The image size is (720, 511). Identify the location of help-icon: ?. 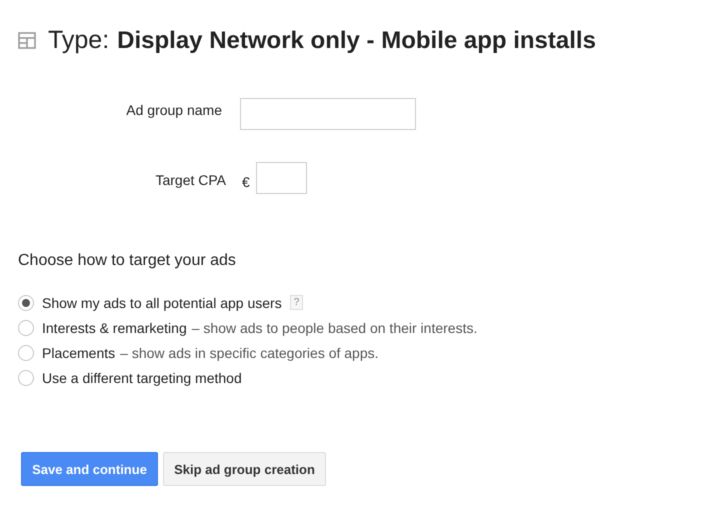
(297, 302).